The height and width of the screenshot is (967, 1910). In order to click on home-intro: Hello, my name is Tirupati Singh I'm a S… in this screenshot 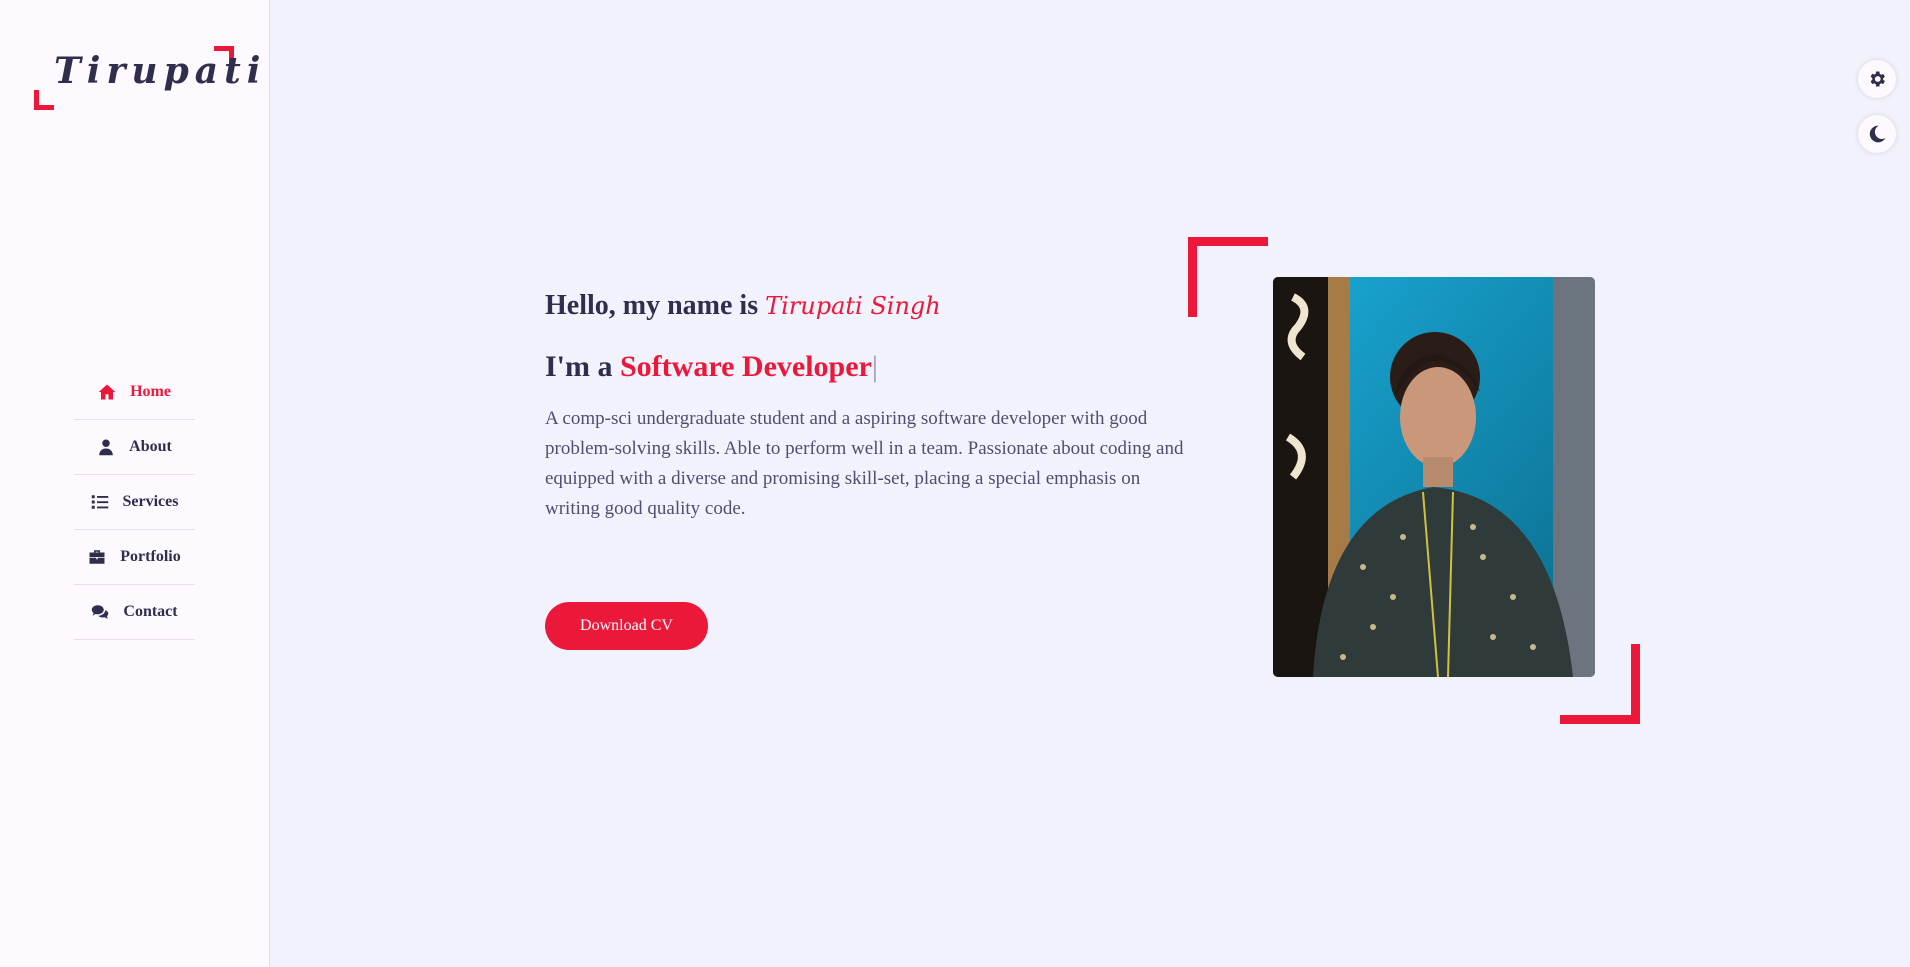, I will do `click(870, 407)`.